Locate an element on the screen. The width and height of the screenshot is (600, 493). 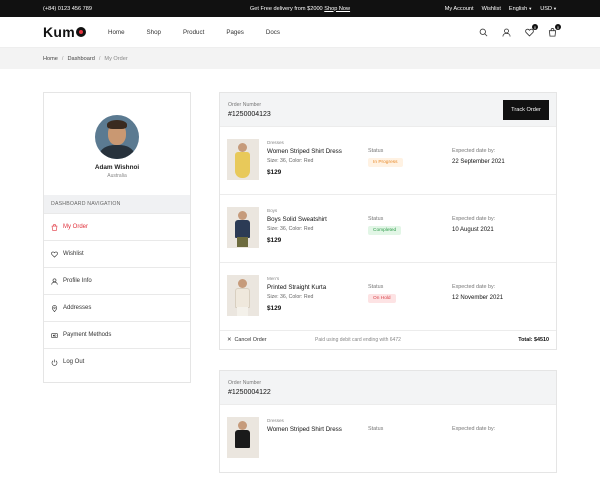
main-menu: Home Shop Product Pages Docs is located at coordinates (194, 32).